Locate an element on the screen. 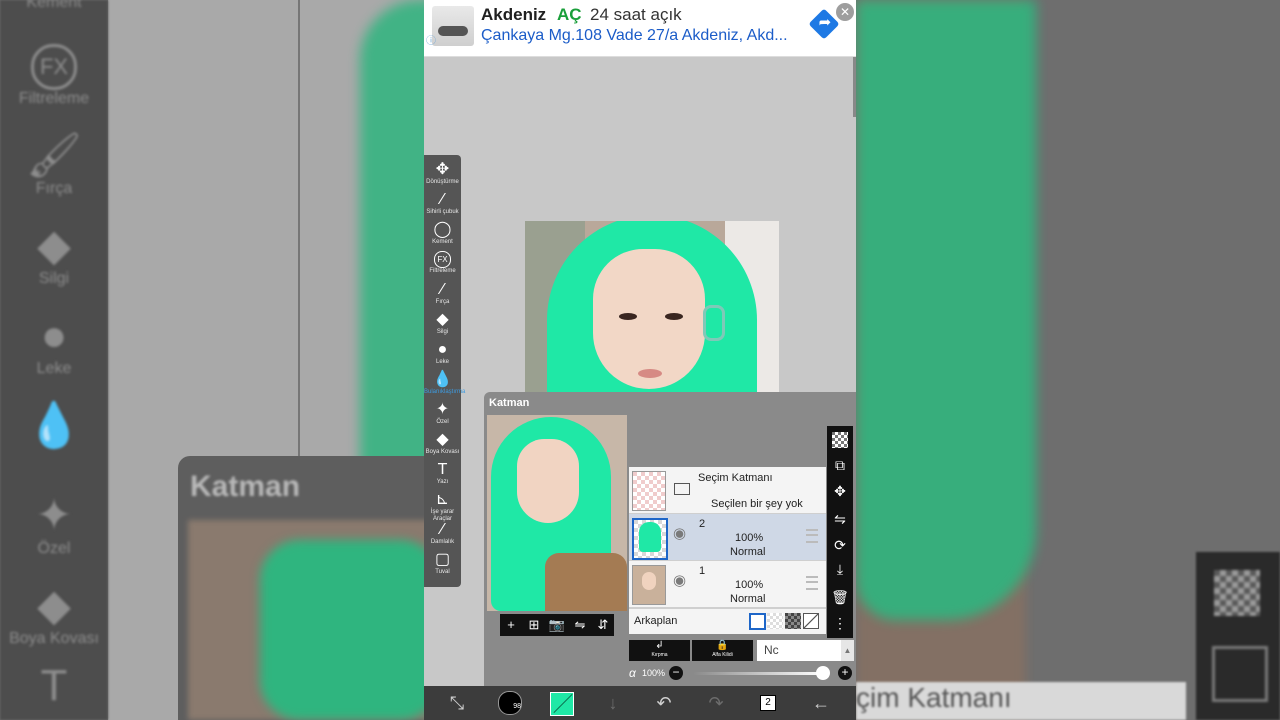 Image resolution: width=1280 pixels, height=720 pixels. layer-1-blend: Normal is located at coordinates (748, 599).